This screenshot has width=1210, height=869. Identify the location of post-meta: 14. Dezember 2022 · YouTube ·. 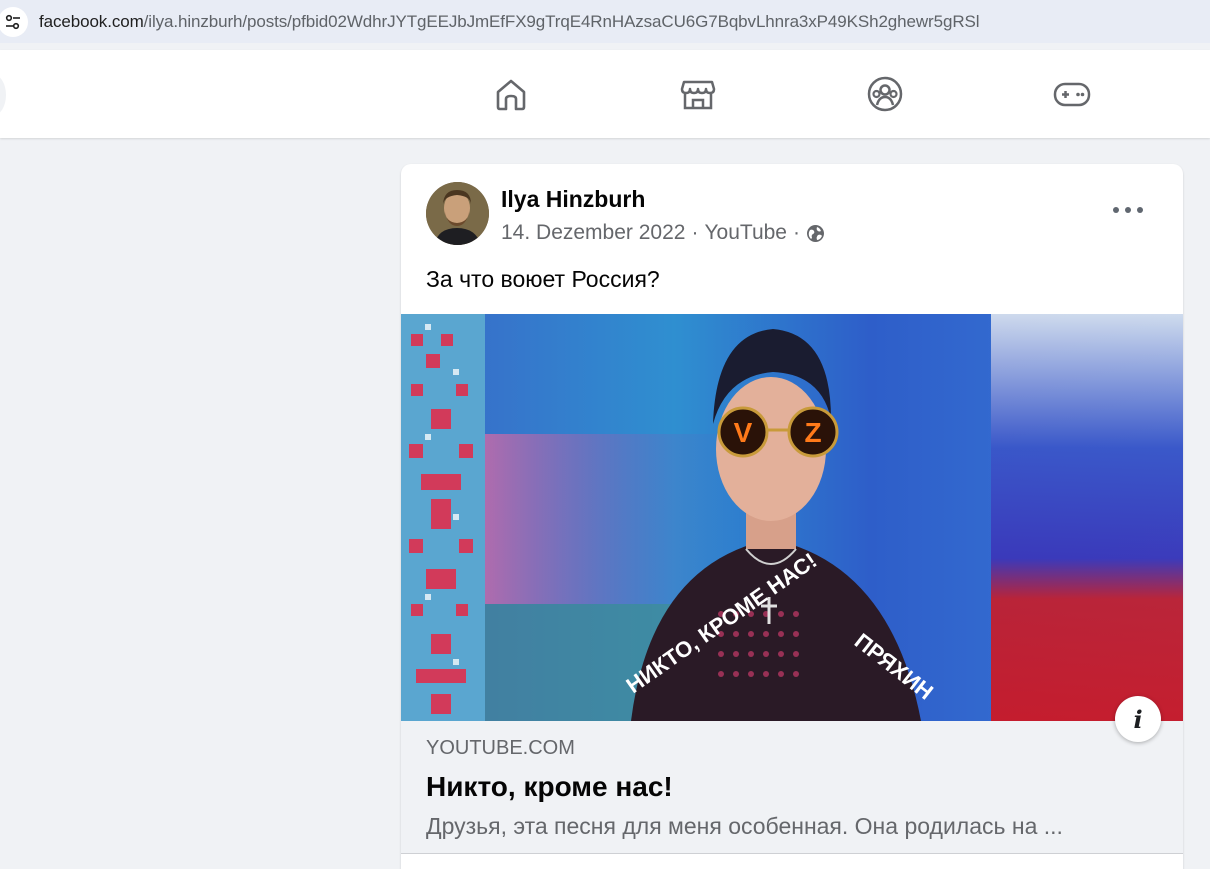
(663, 233).